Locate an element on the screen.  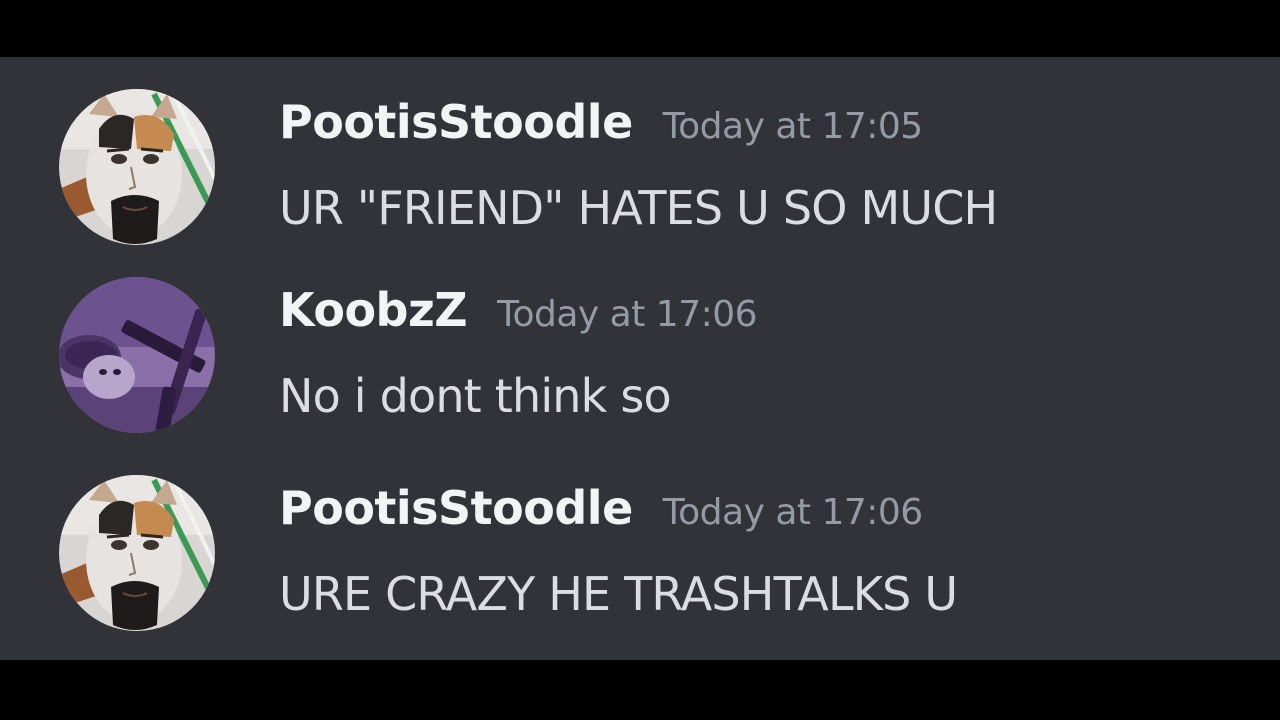
letterbox-bottom is located at coordinates (640, 690).